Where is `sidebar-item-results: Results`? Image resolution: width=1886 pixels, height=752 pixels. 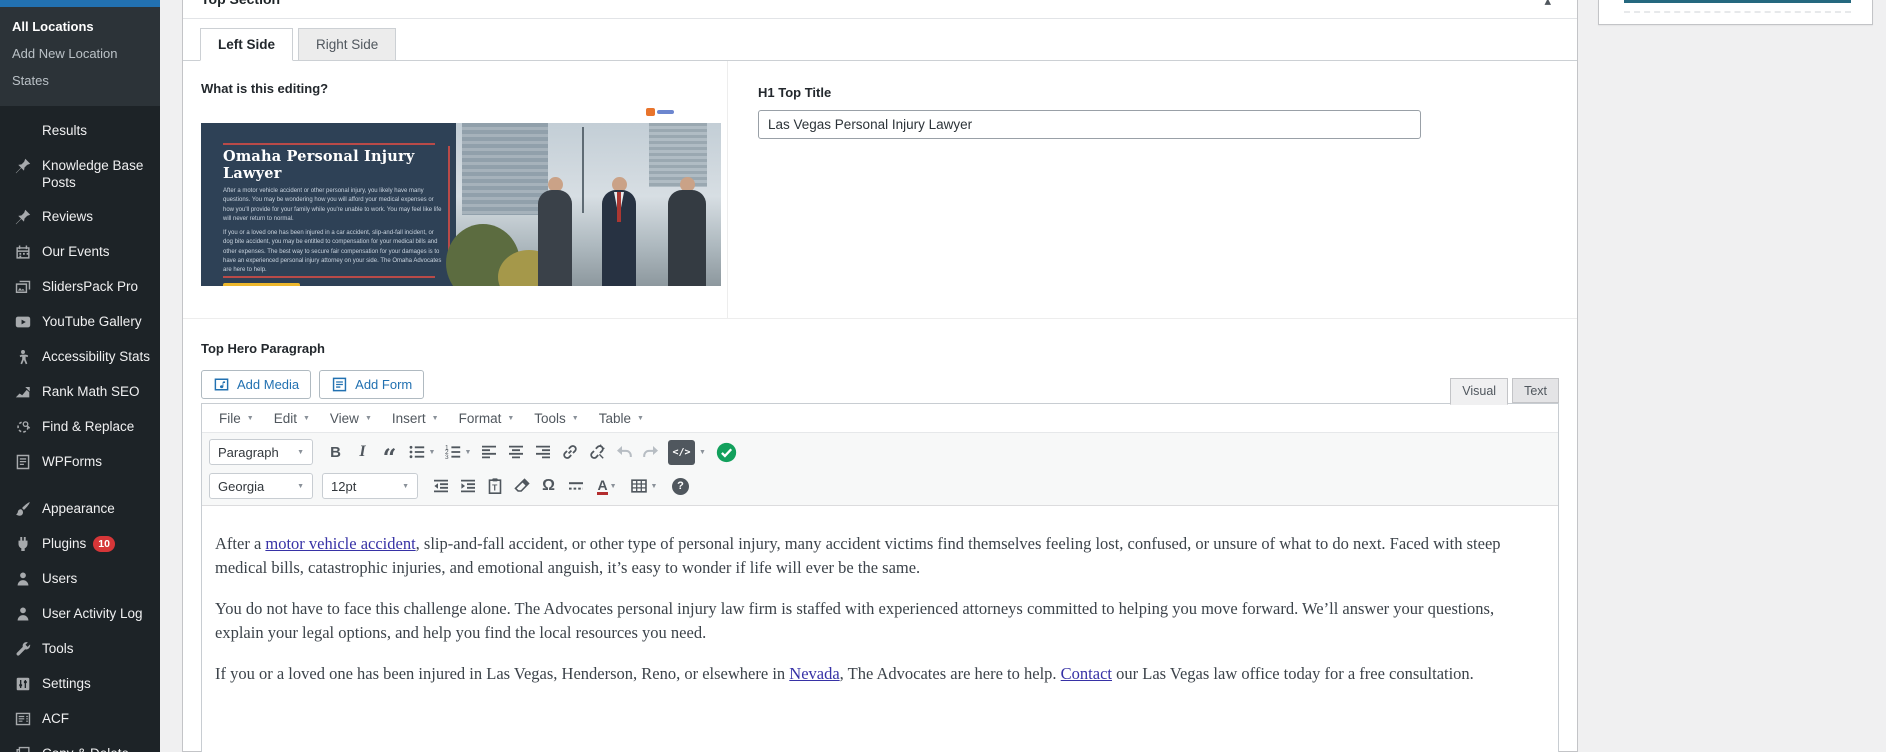 sidebar-item-results: Results is located at coordinates (80, 131).